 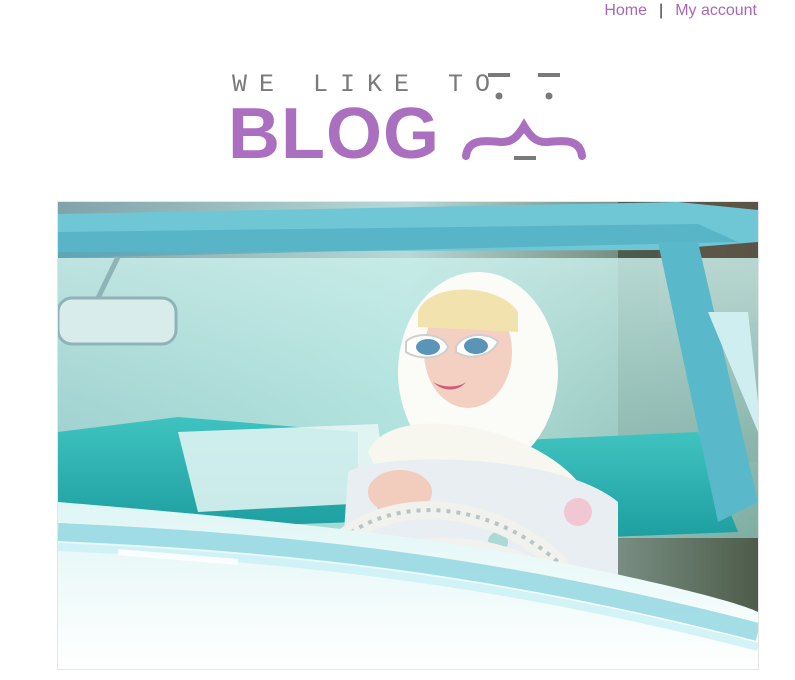 What do you see at coordinates (334, 134) in the screenshot?
I see `logo-brand: BLOG` at bounding box center [334, 134].